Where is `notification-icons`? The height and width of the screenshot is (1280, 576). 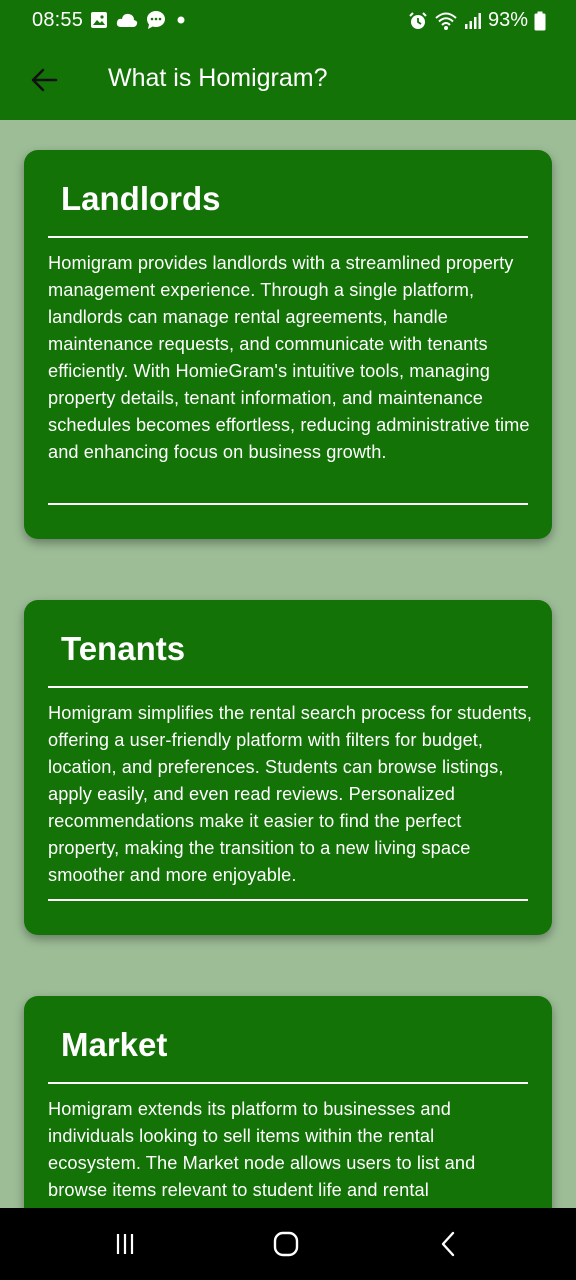
notification-icons is located at coordinates (139, 20).